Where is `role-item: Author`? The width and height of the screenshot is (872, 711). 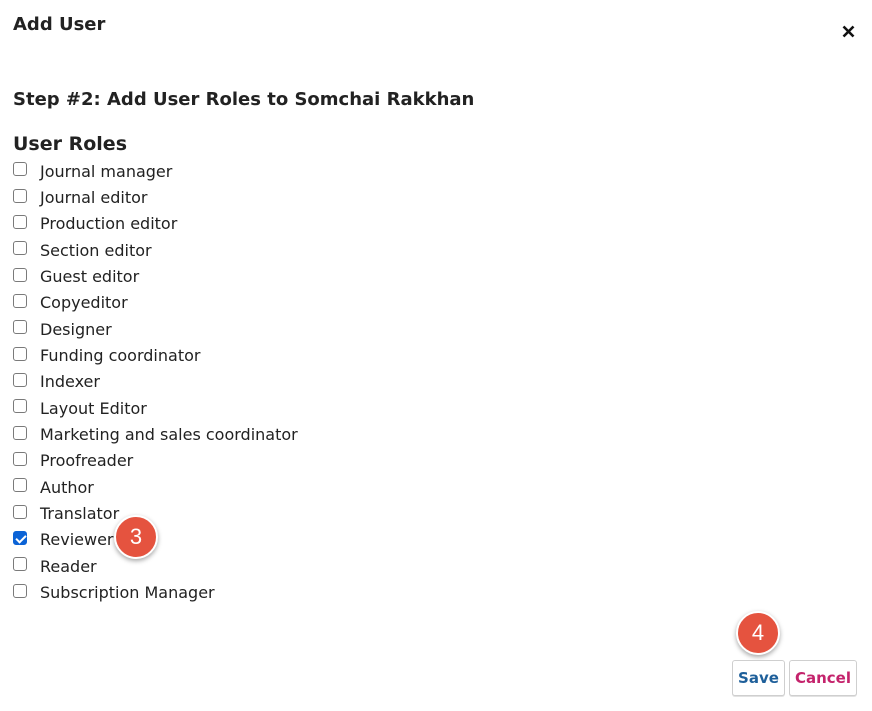
role-item: Author is located at coordinates (155, 487).